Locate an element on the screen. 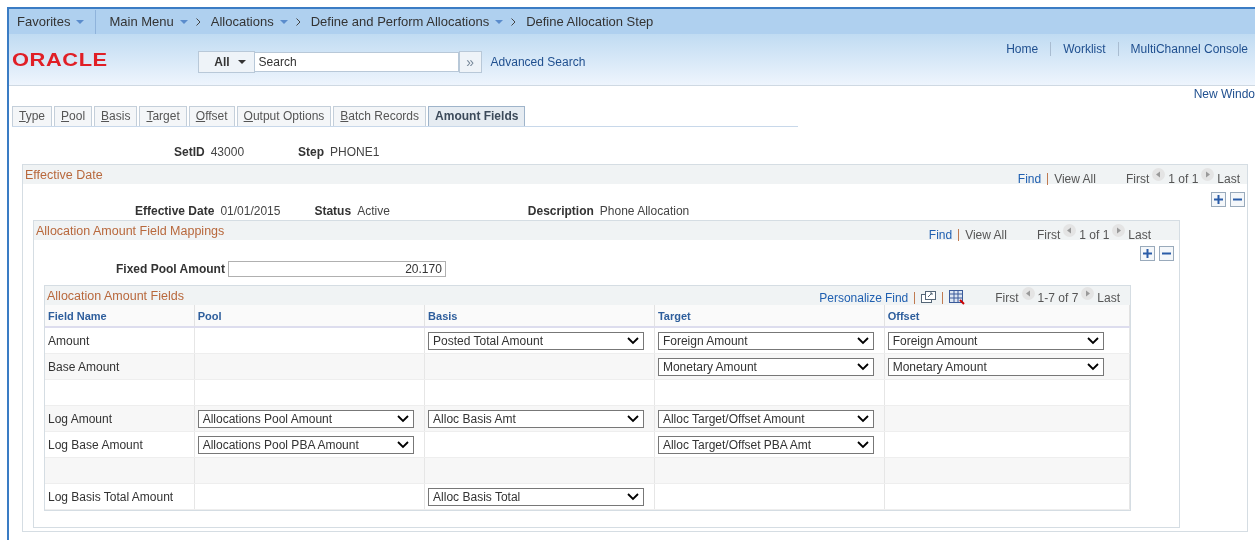  breadcrumb-item: Allocations is located at coordinates (240, 21).